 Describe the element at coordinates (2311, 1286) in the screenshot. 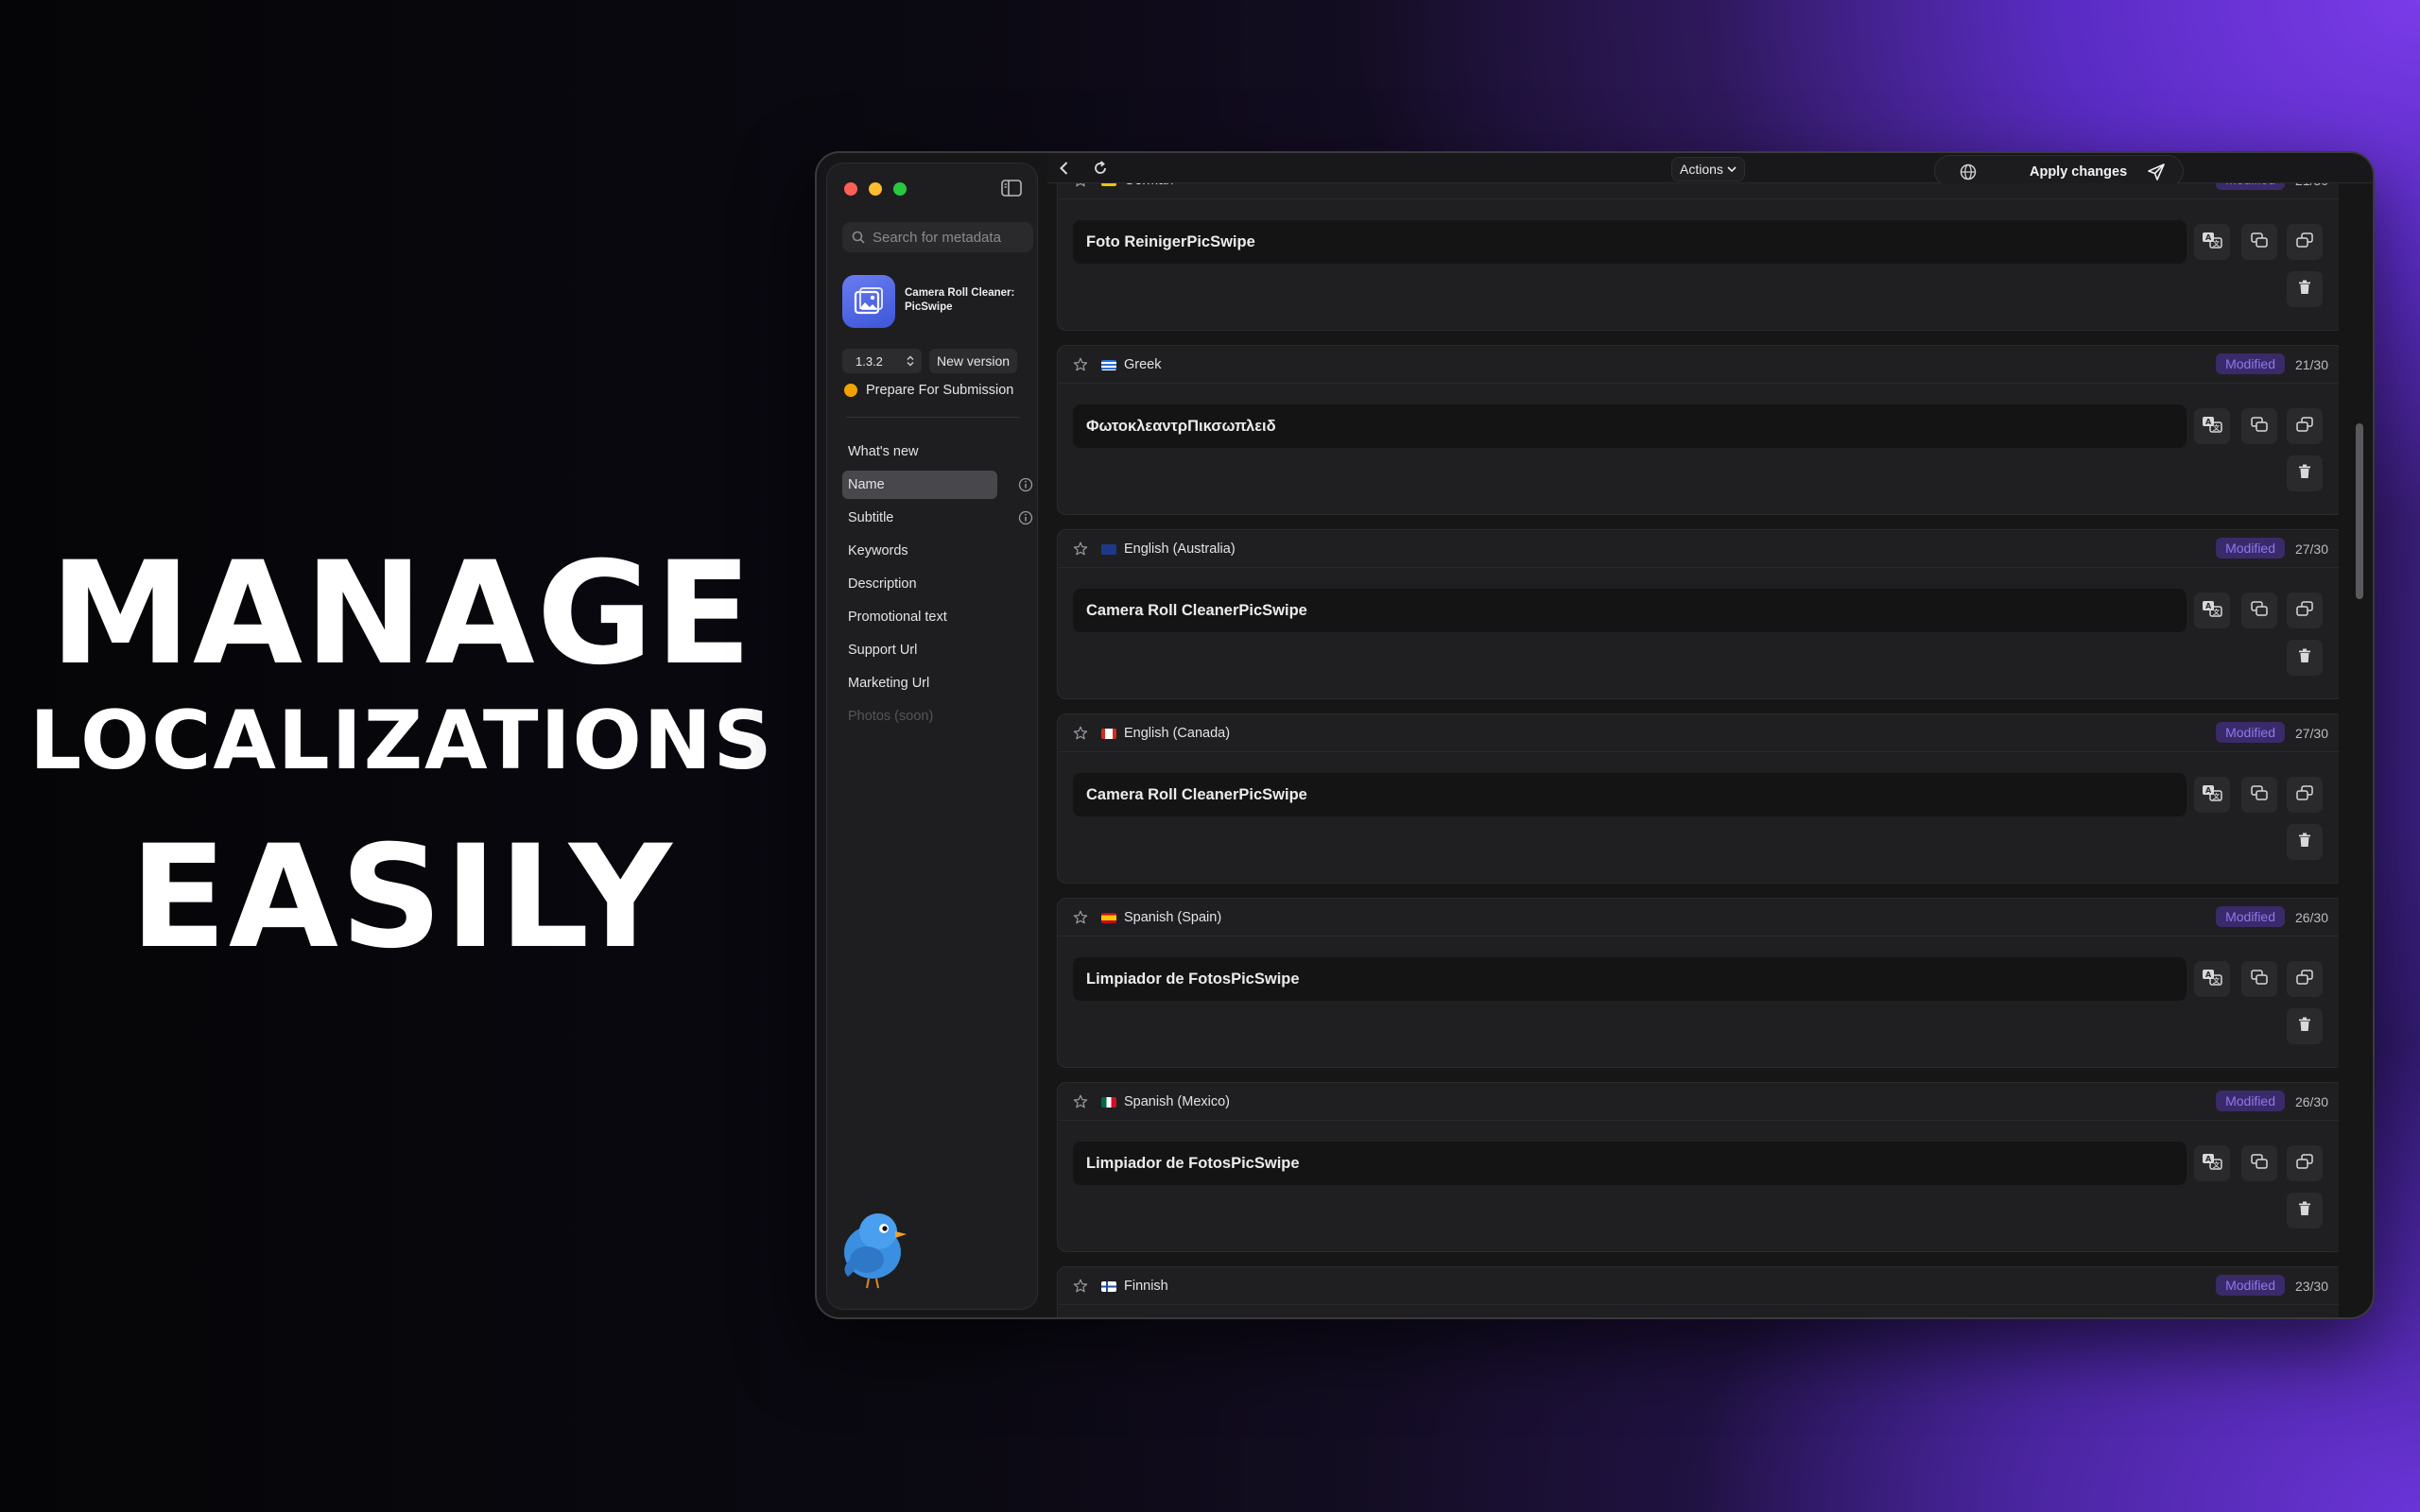

I see `character-count: 23/30` at that location.